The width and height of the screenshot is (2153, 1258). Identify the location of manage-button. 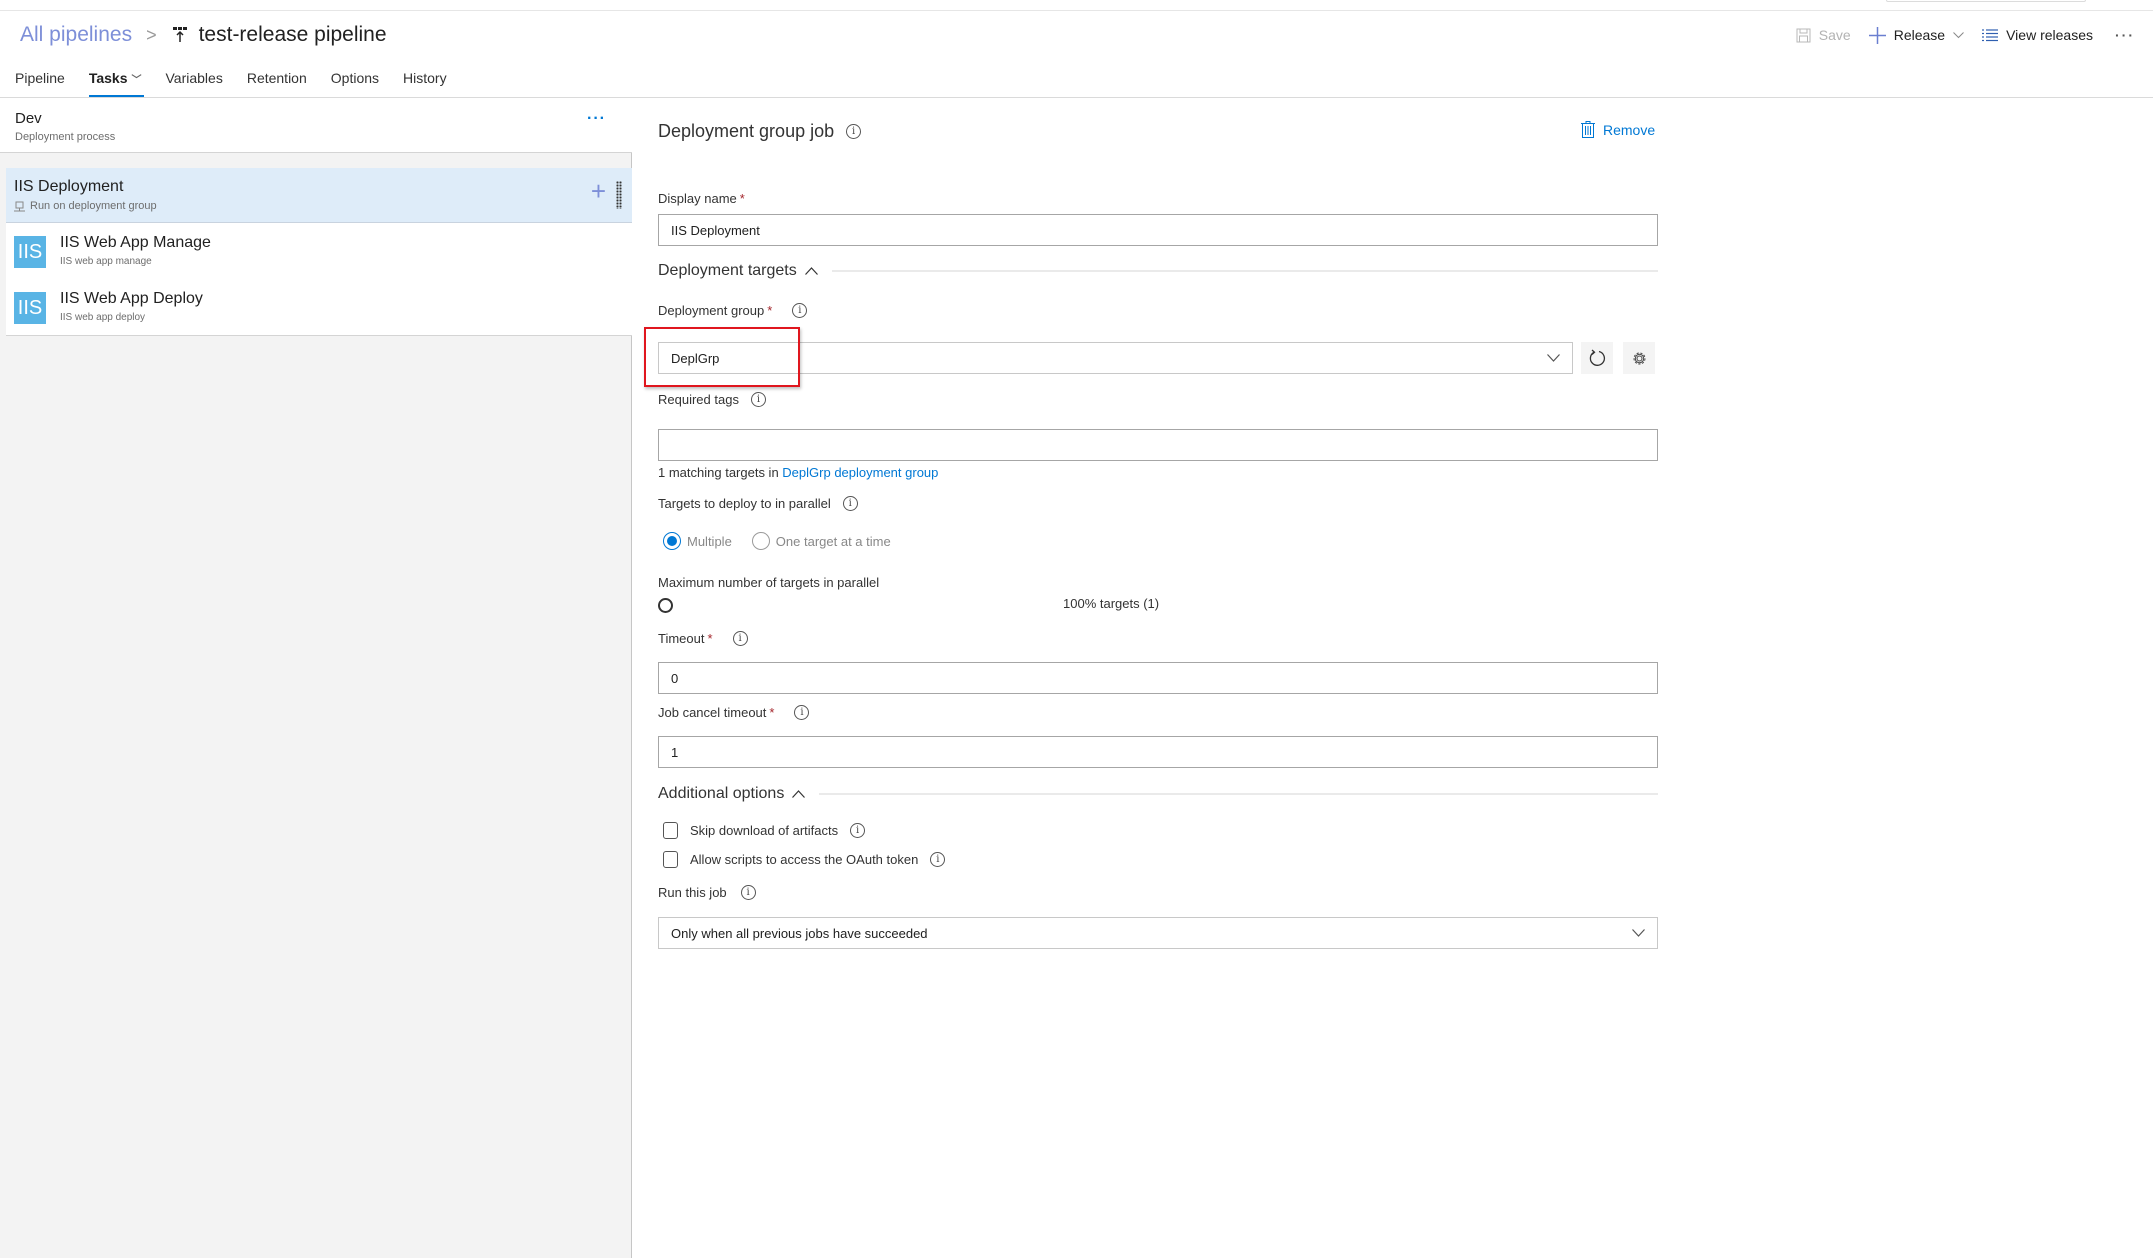
(1639, 358).